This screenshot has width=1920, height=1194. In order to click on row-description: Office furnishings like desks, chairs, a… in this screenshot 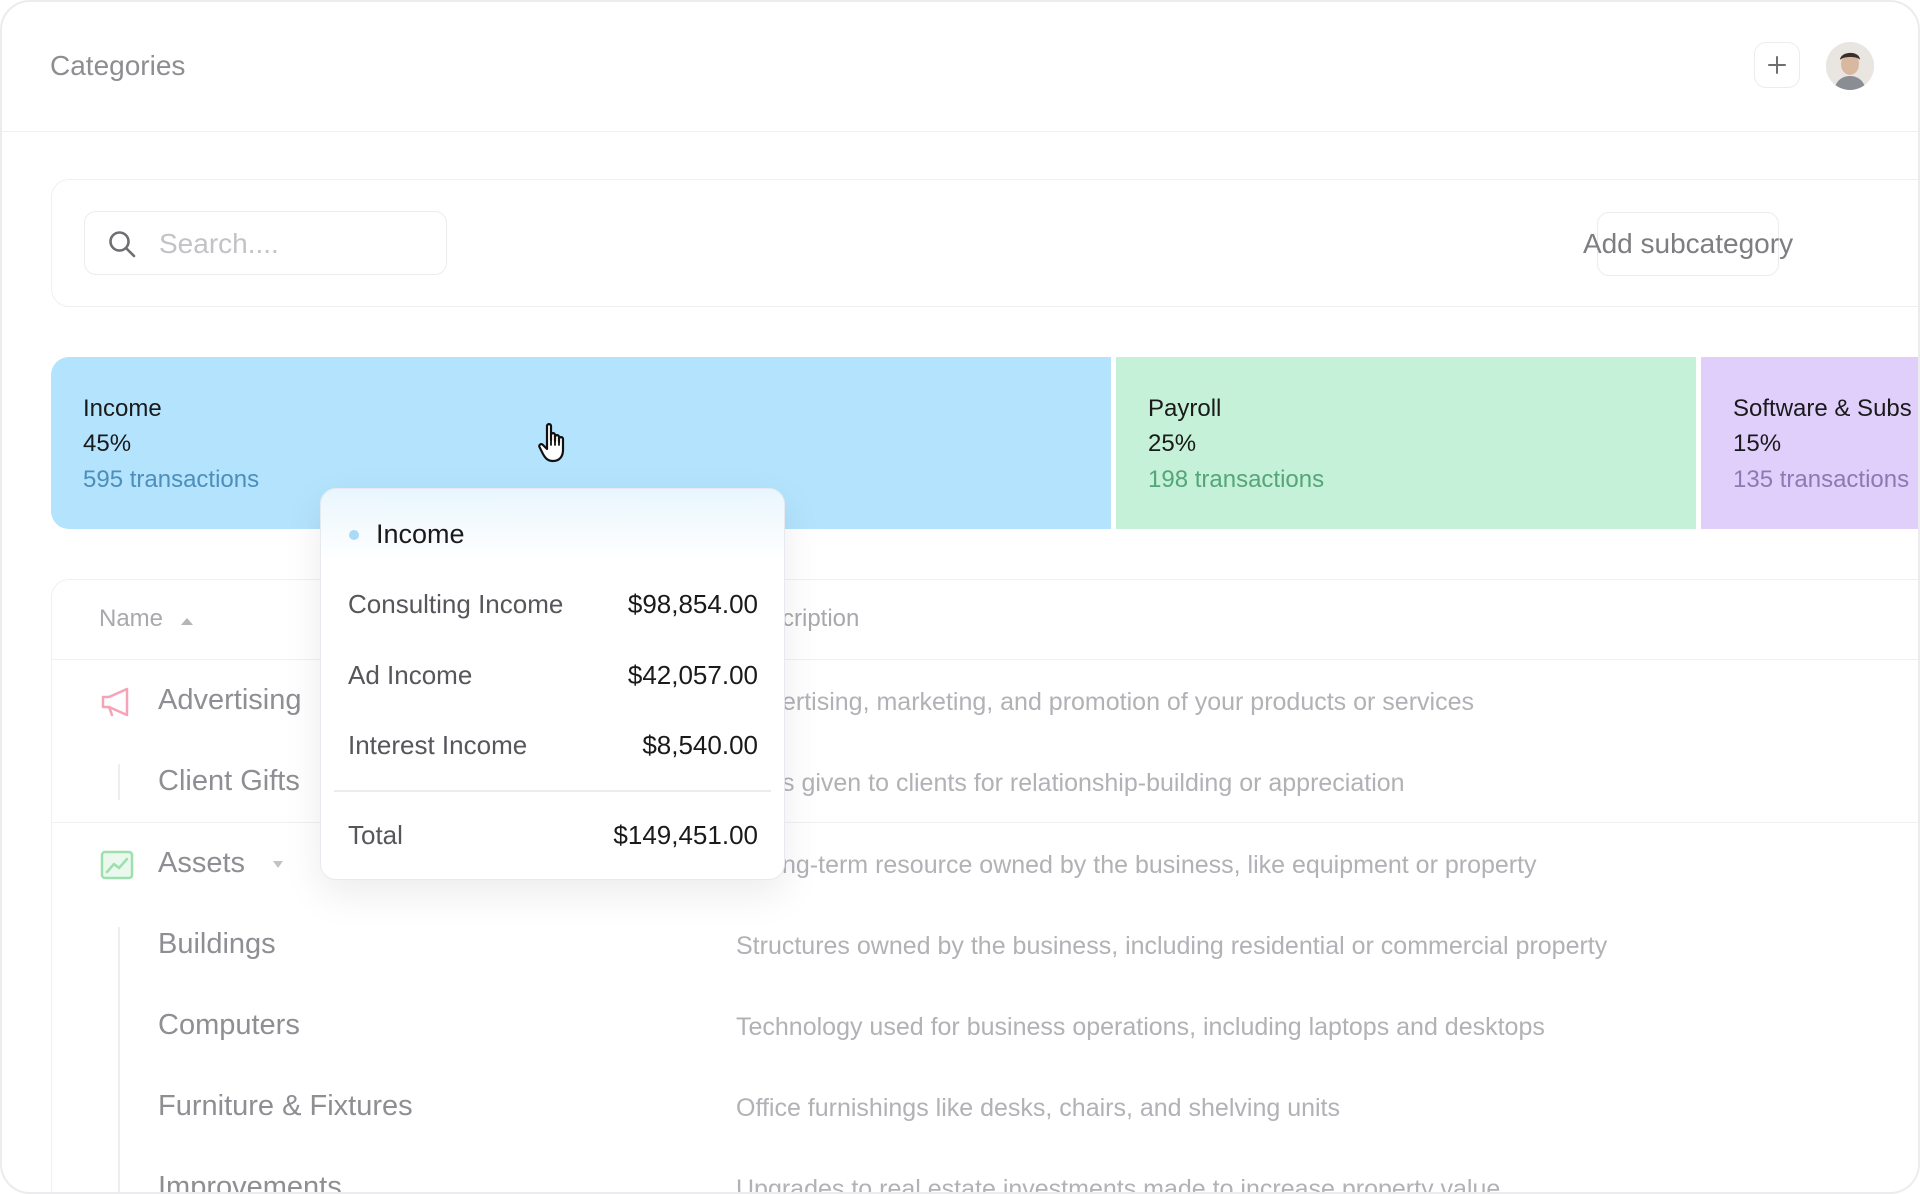, I will do `click(1038, 1108)`.